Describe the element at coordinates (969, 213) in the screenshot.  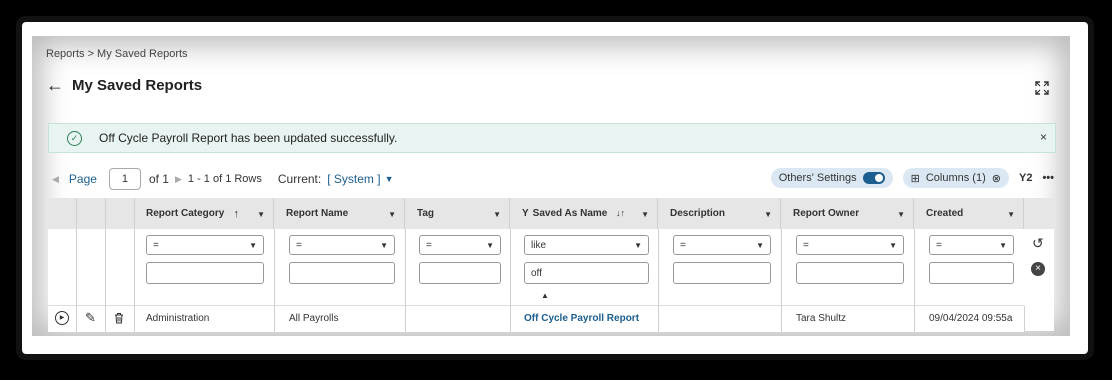
I see `col-created: Created ▼` at that location.